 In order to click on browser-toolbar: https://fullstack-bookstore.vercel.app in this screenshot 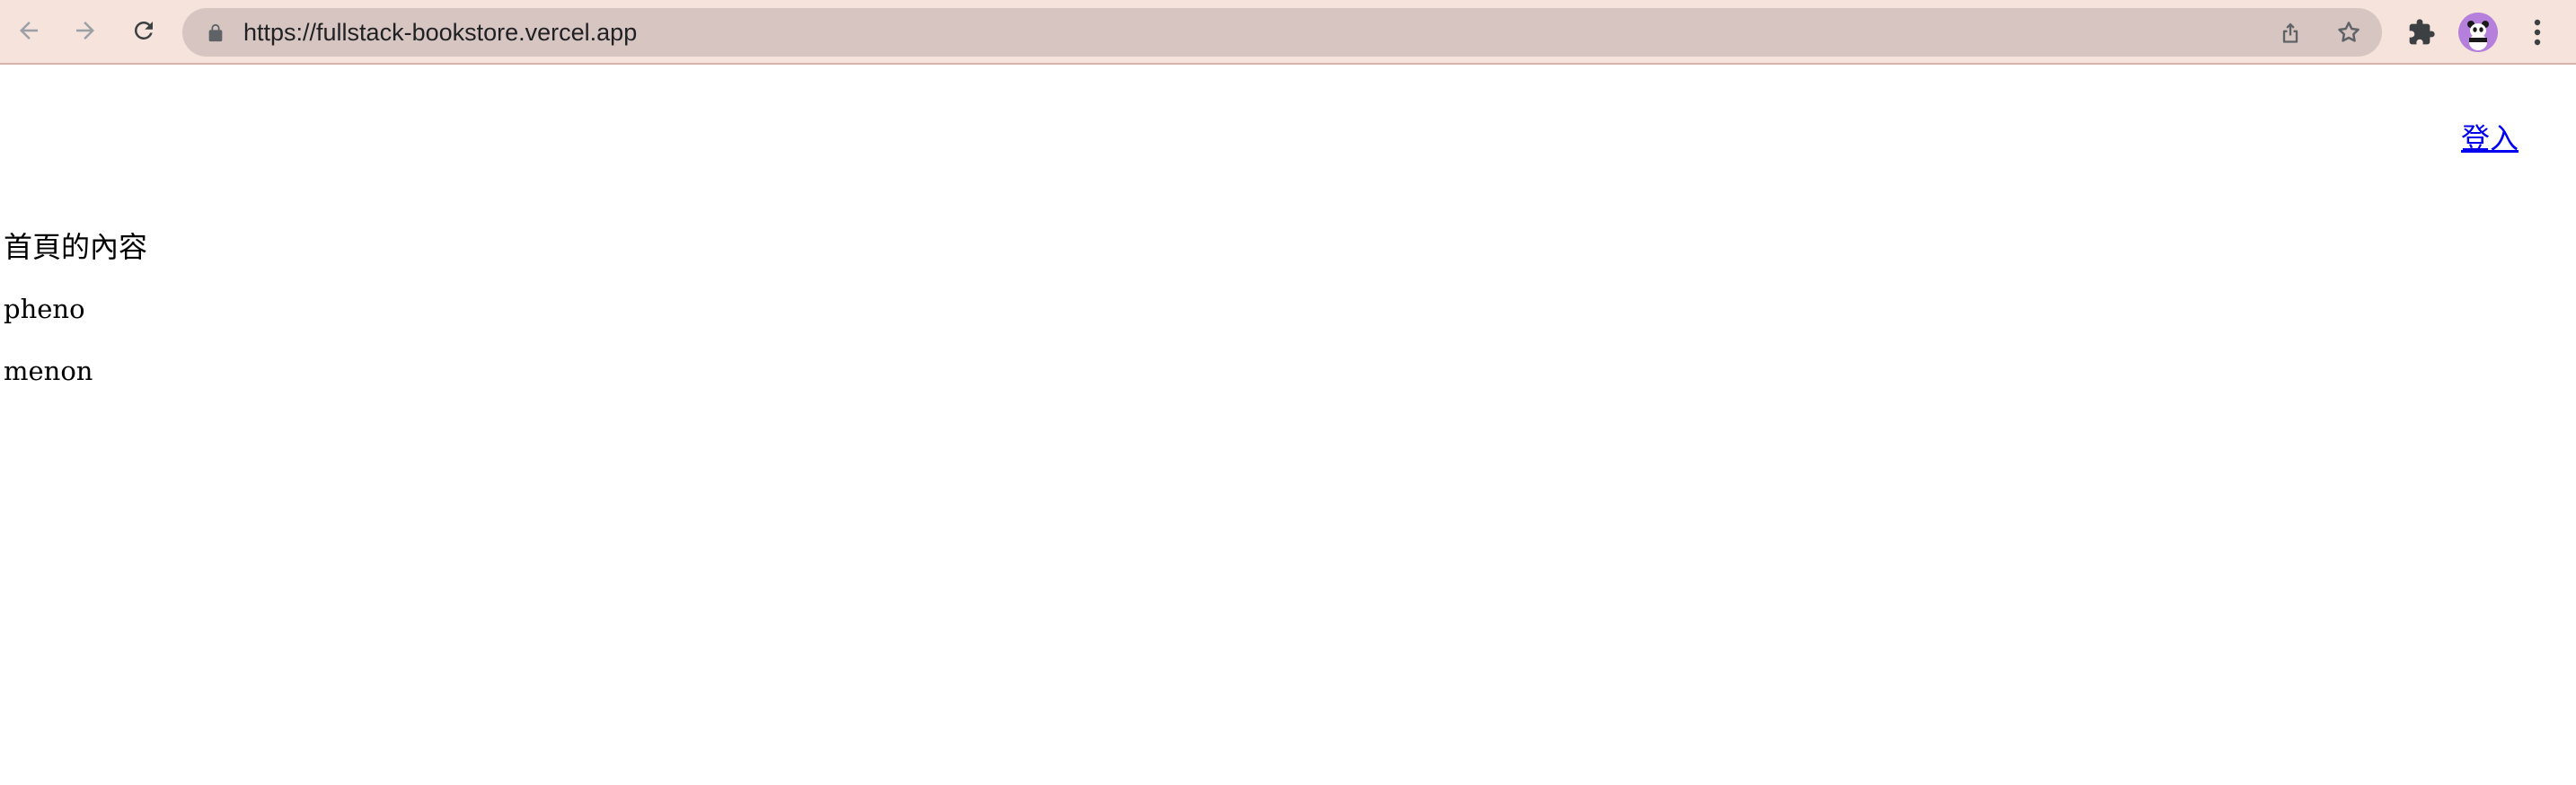, I will do `click(1288, 32)`.